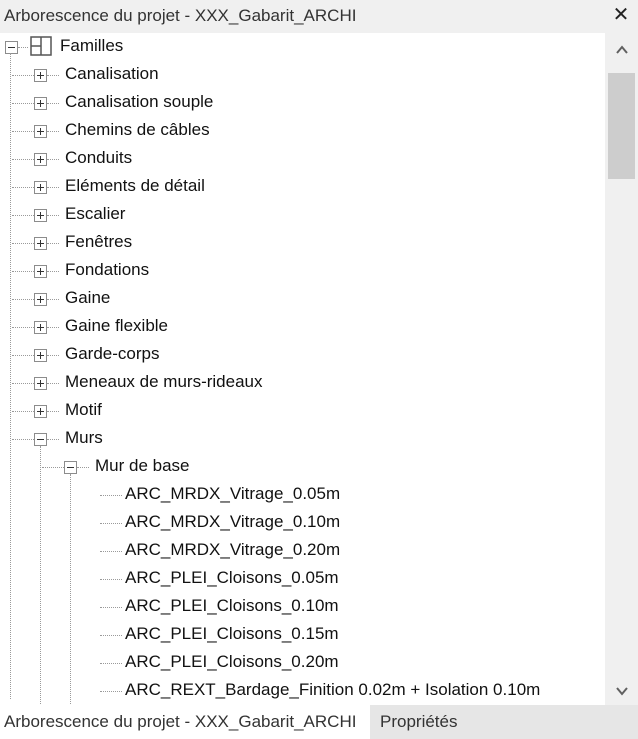 The width and height of the screenshot is (638, 739). I want to click on close-icon: ✕, so click(621, 15).